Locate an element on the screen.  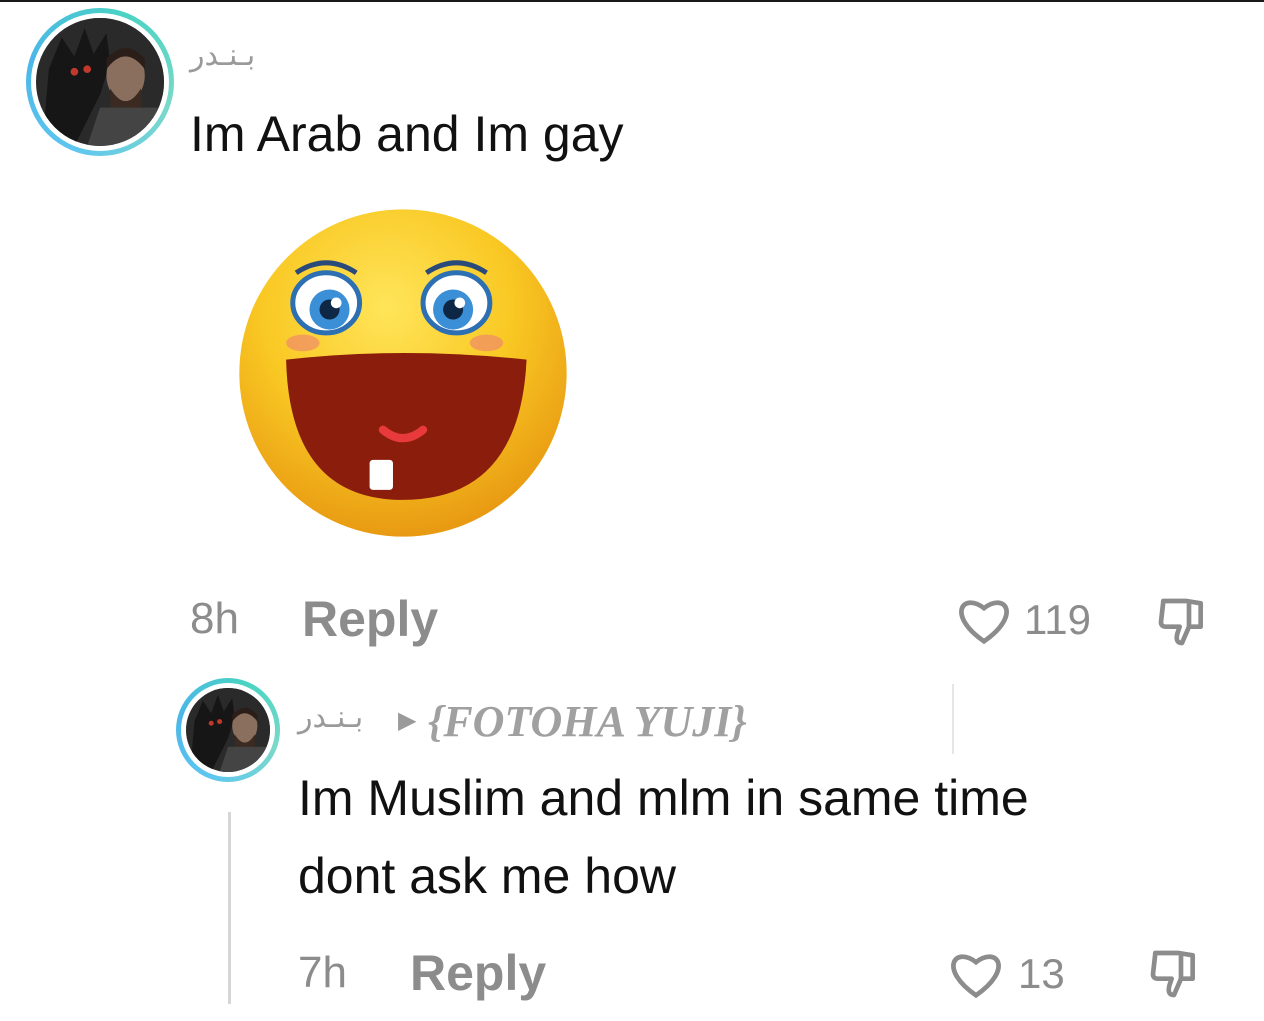
reply-like-count: 13 is located at coordinates (1041, 973).